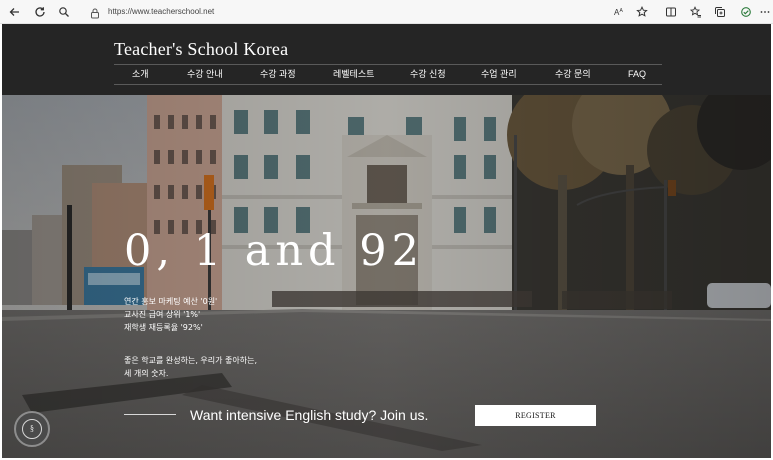 The height and width of the screenshot is (460, 773). I want to click on back-icon, so click(15, 12).